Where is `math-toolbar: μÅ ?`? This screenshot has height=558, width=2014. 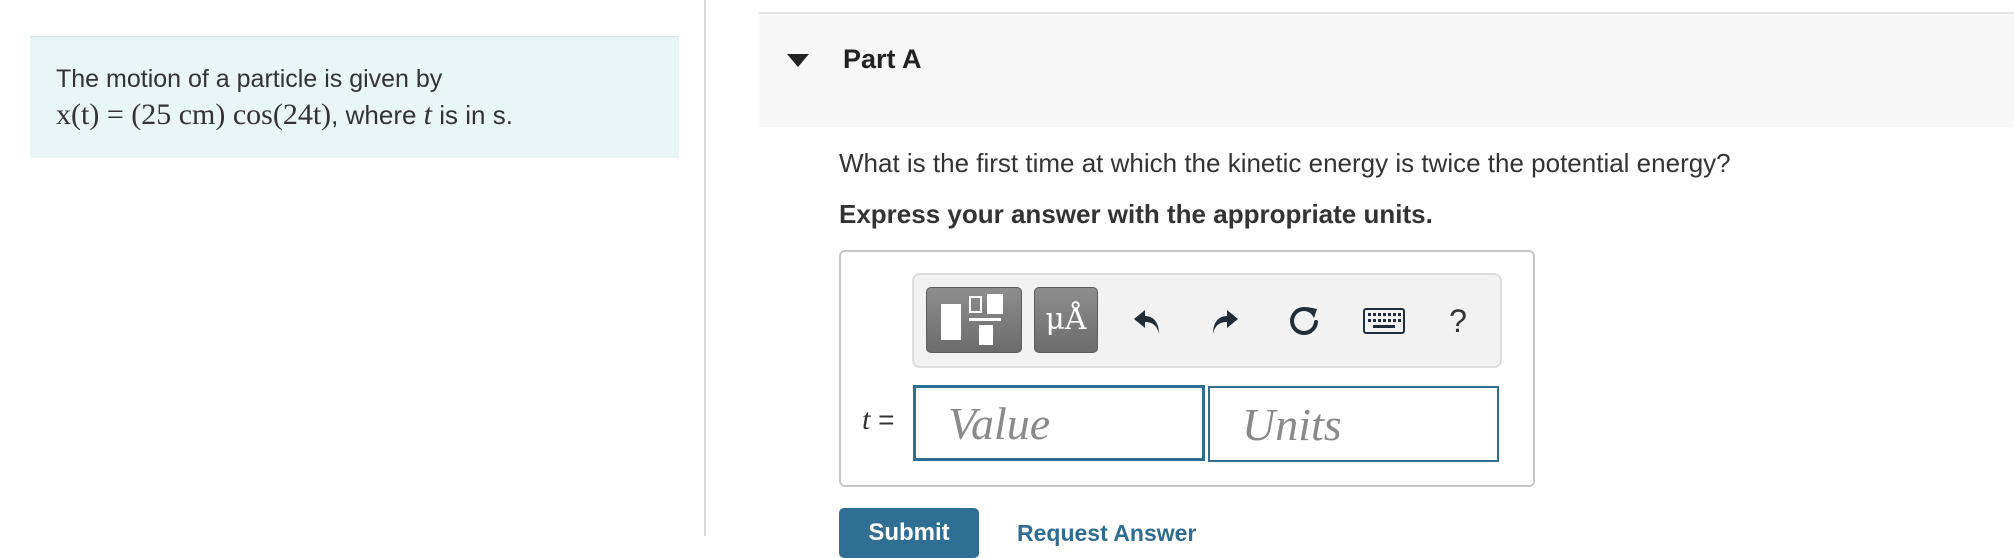
math-toolbar: μÅ ? is located at coordinates (1207, 320).